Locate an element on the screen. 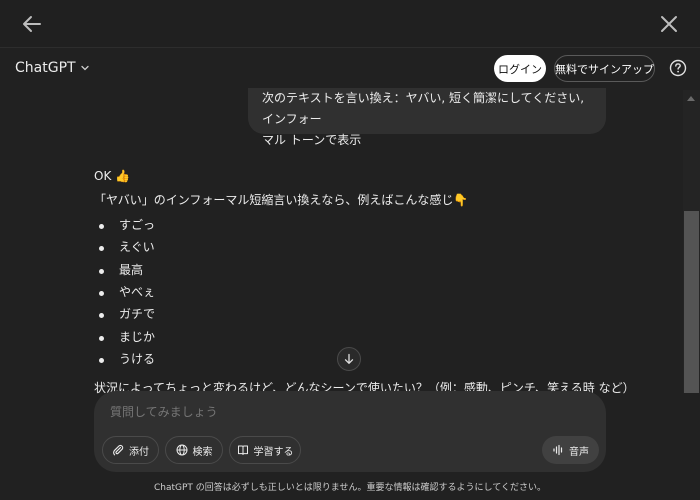 The width and height of the screenshot is (700, 500). help-circle-icon is located at coordinates (678, 68).